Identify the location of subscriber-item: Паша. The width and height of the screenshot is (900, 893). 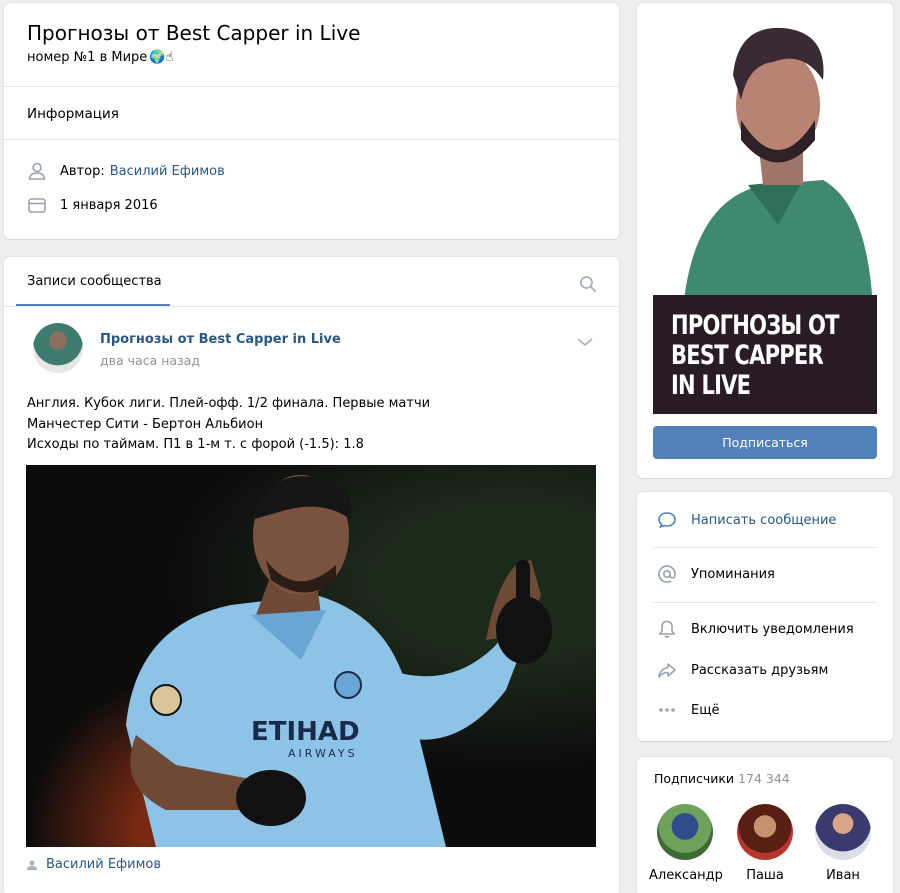
(765, 843).